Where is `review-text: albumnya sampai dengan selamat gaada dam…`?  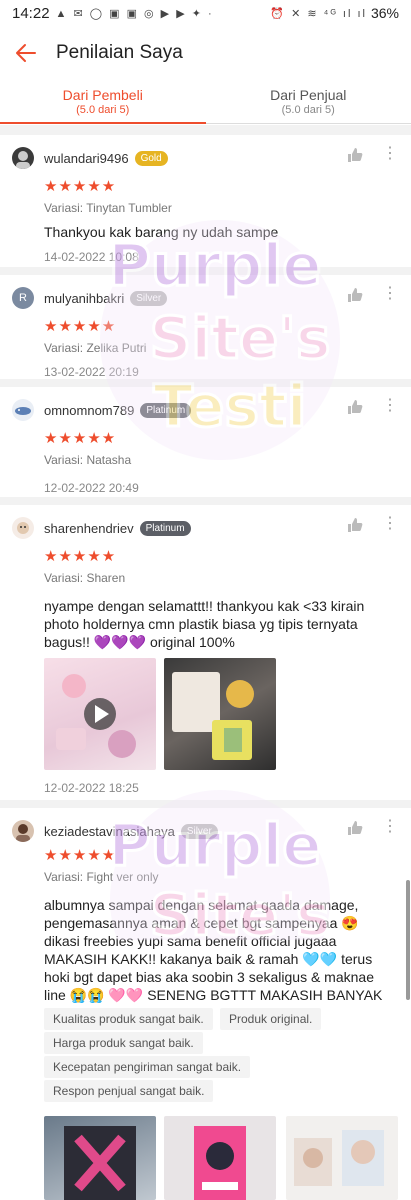
review-text: albumnya sampai dengan selamat gaada dam… is located at coordinates (213, 959).